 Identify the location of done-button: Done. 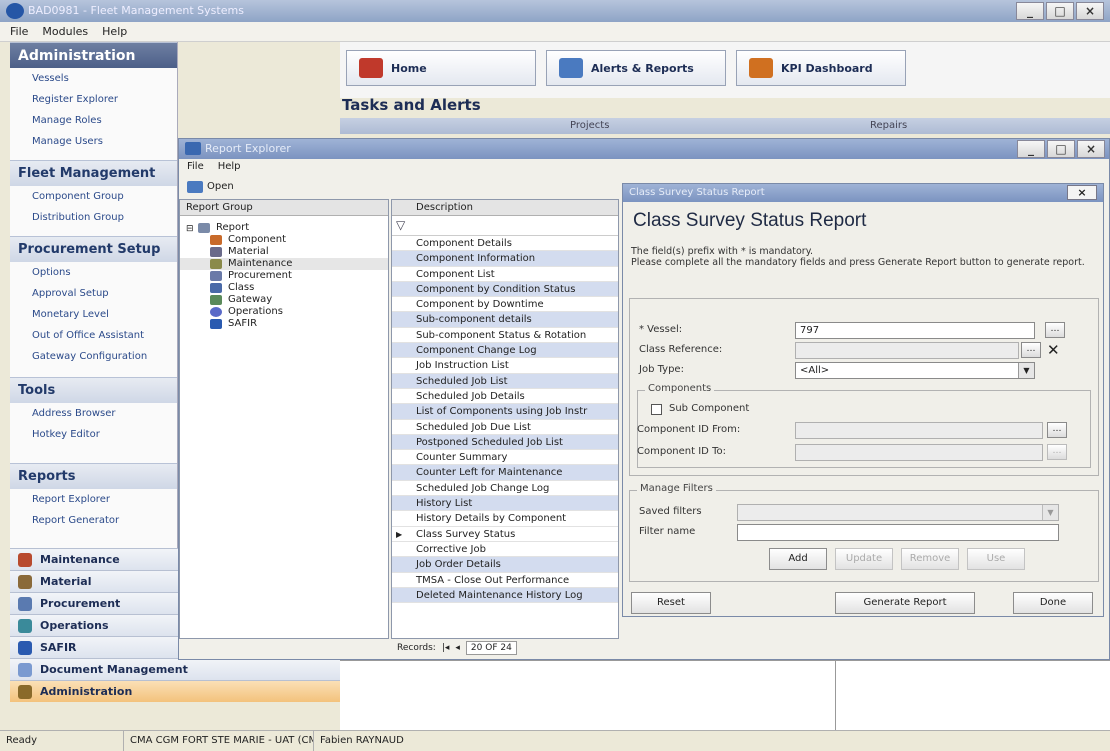
(1053, 603).